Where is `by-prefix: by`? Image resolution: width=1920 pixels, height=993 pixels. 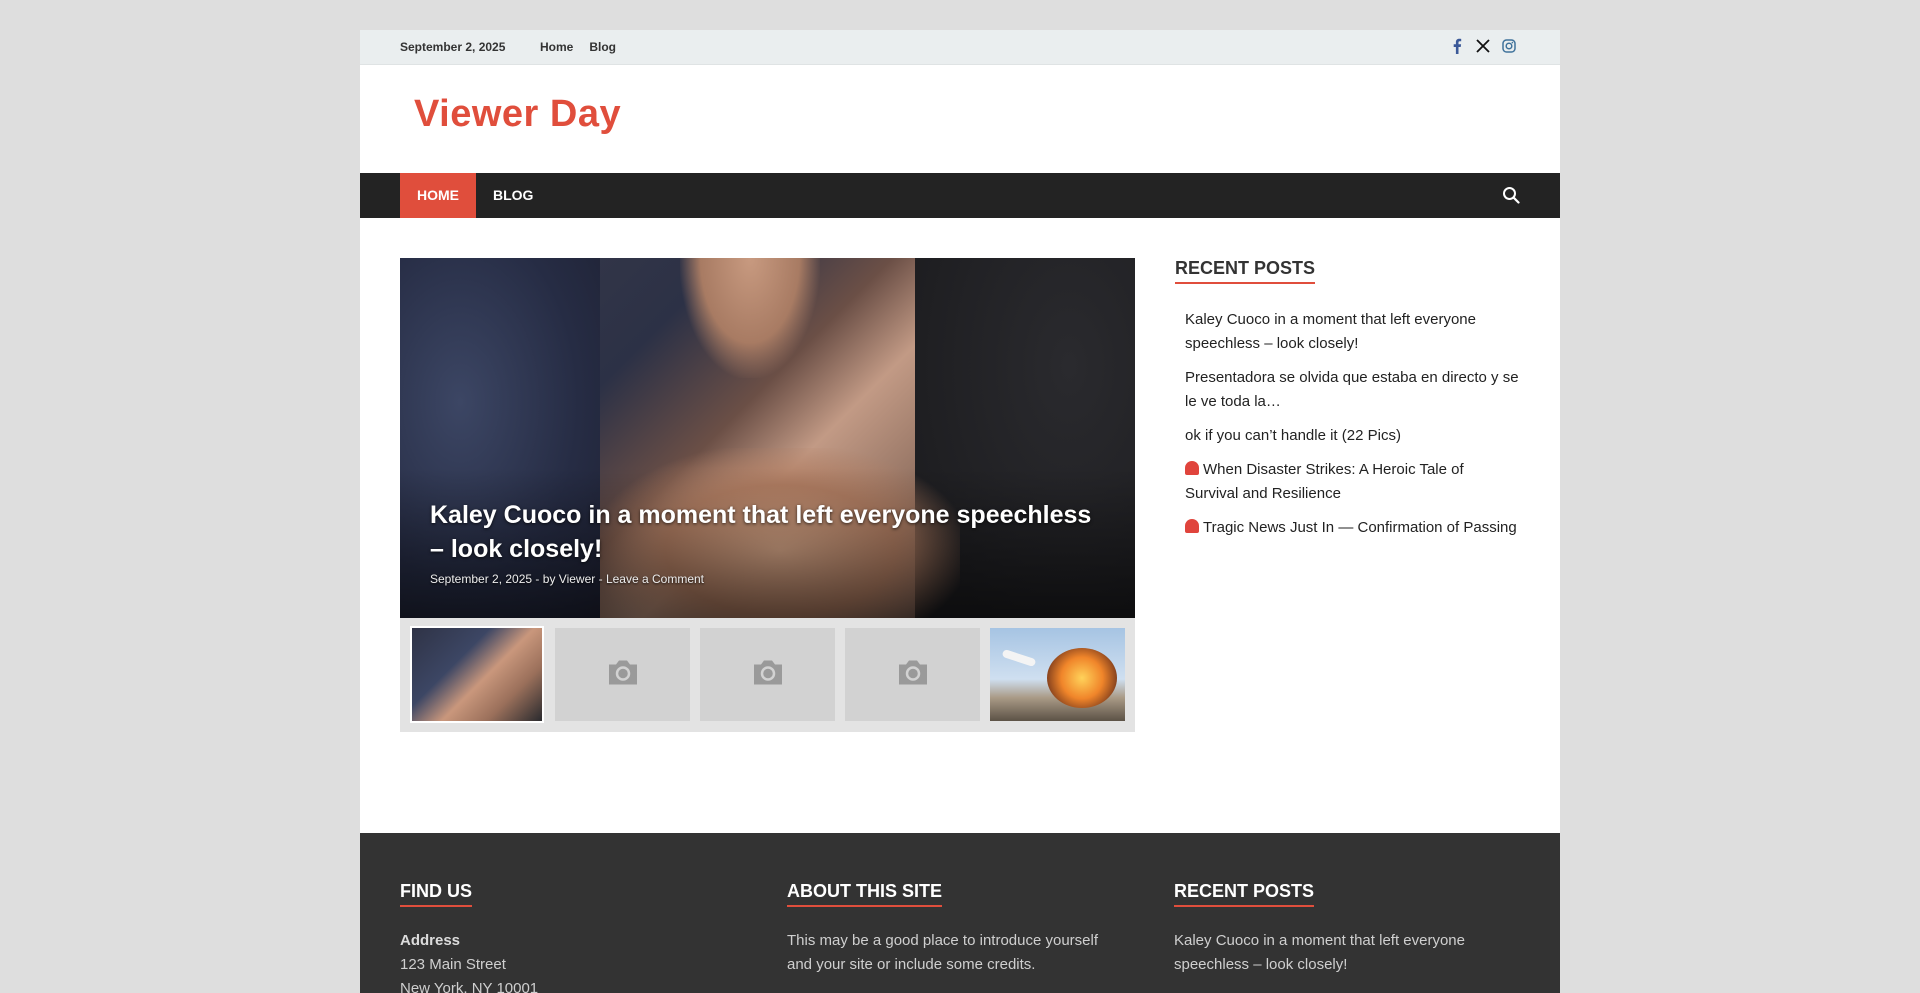 by-prefix: by is located at coordinates (549, 579).